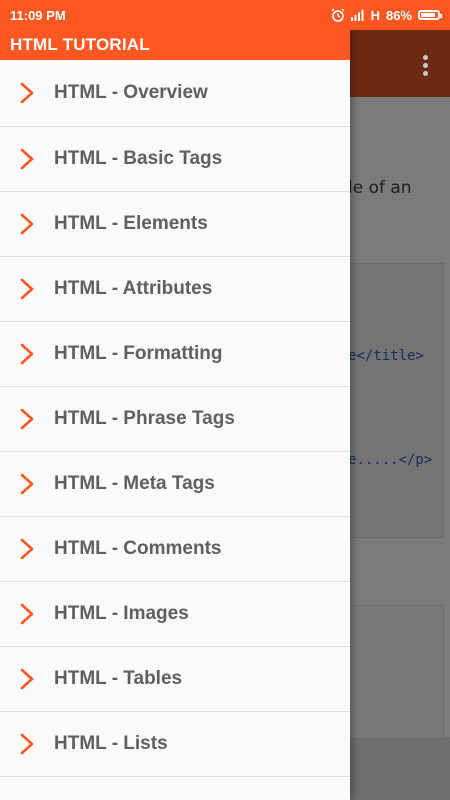 This screenshot has height=800, width=450. I want to click on drawer-title: HTML TUTORIAL, so click(175, 45).